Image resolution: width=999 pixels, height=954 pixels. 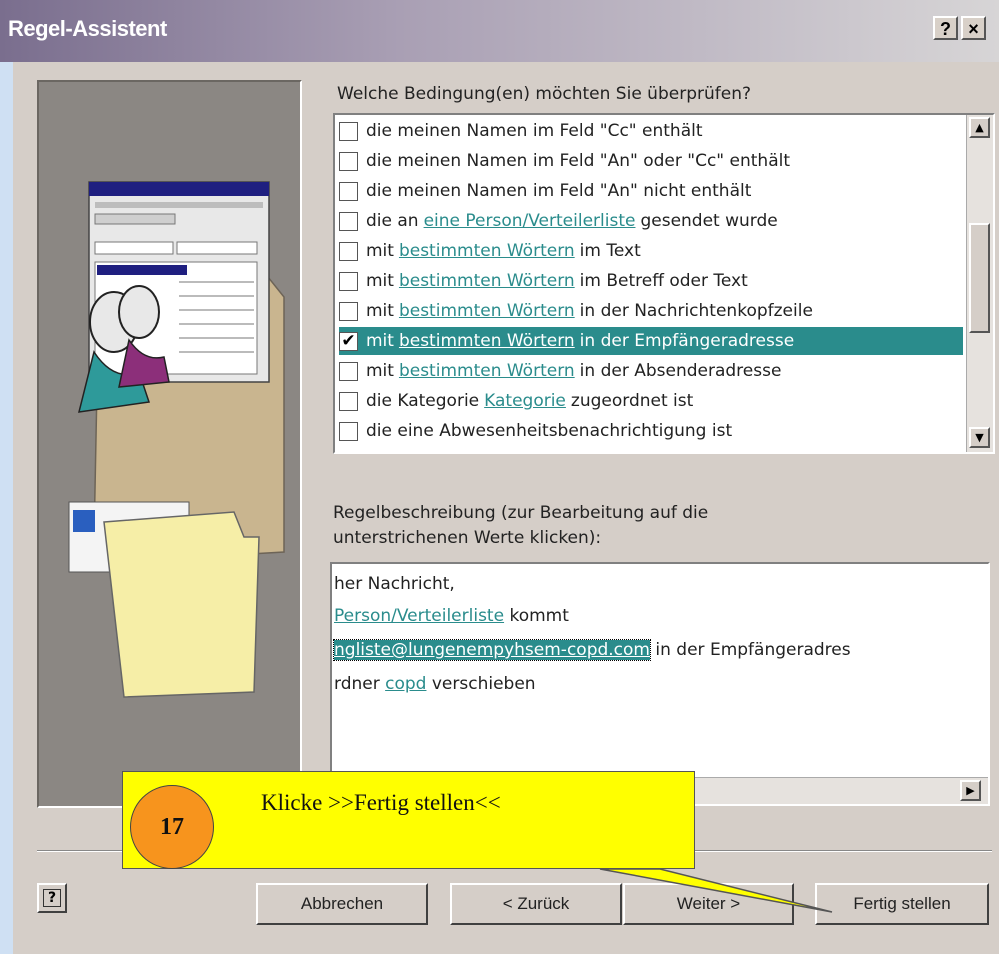 I want to click on step-number-badge: 17, so click(x=172, y=827).